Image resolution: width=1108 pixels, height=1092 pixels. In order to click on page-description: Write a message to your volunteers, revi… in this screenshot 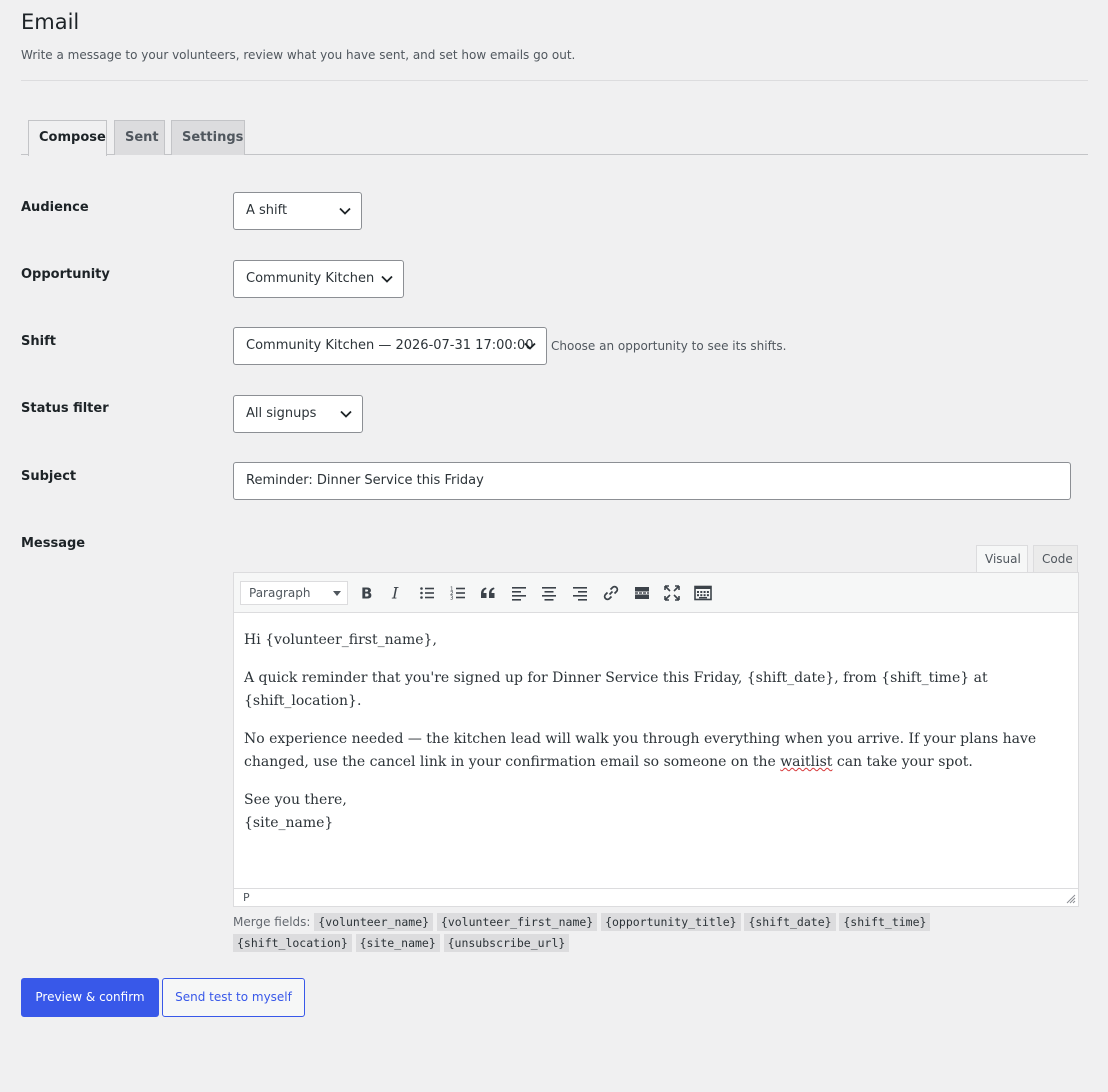, I will do `click(298, 55)`.